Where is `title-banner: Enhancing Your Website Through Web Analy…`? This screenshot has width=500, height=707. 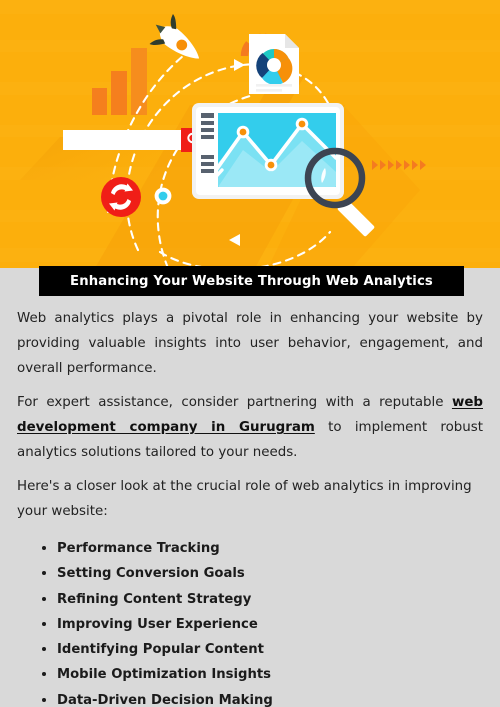
title-banner: Enhancing Your Website Through Web Analy… is located at coordinates (251, 281).